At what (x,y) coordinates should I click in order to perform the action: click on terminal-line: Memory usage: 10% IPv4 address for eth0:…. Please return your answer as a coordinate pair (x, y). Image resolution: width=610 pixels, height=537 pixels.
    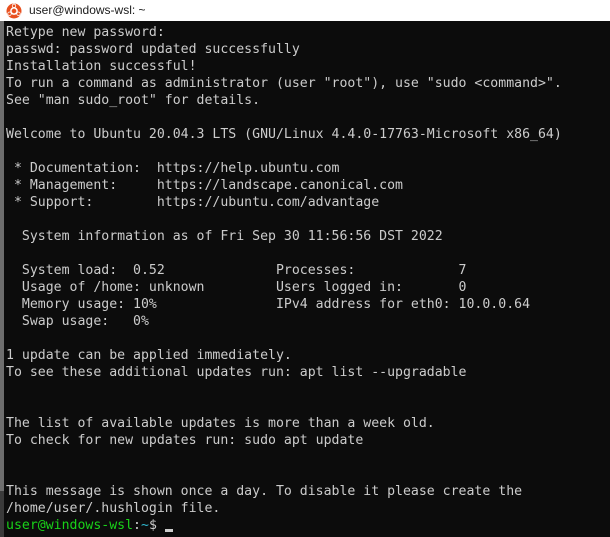
    Looking at the image, I should click on (268, 304).